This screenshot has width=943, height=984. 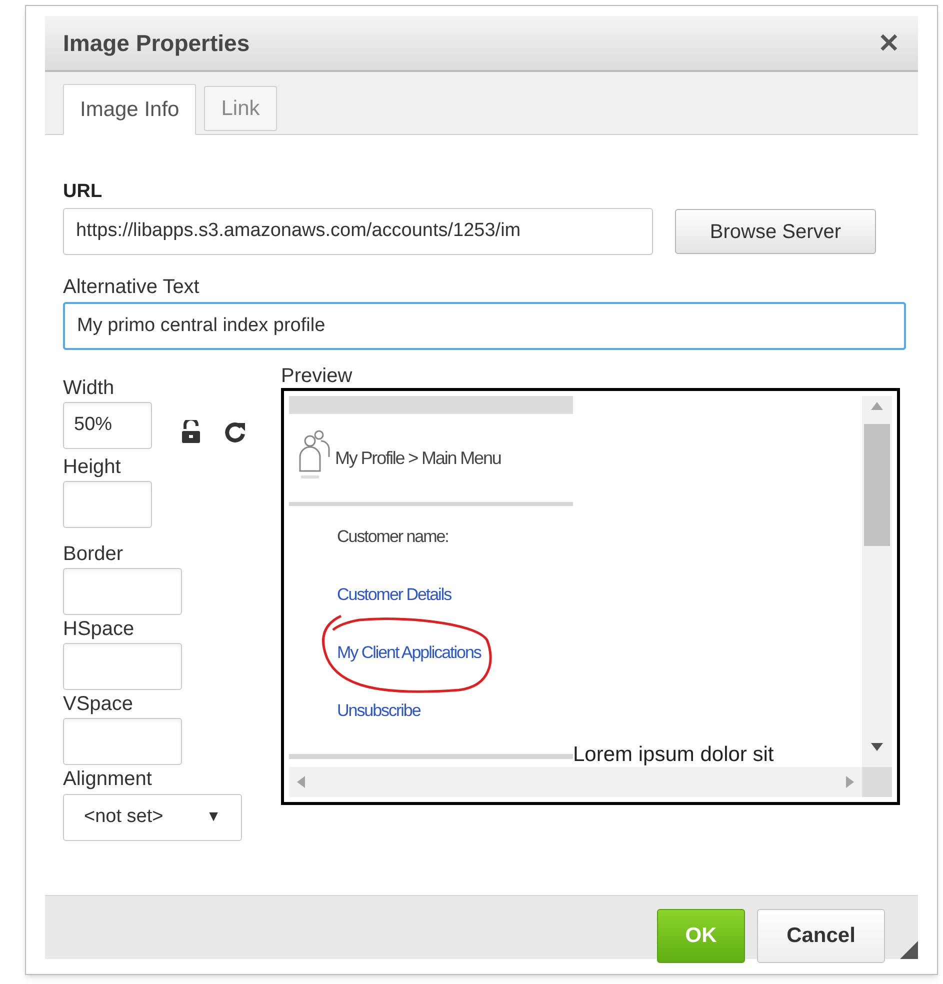 I want to click on alignment-dropdown: <not set> ▼, so click(x=152, y=817).